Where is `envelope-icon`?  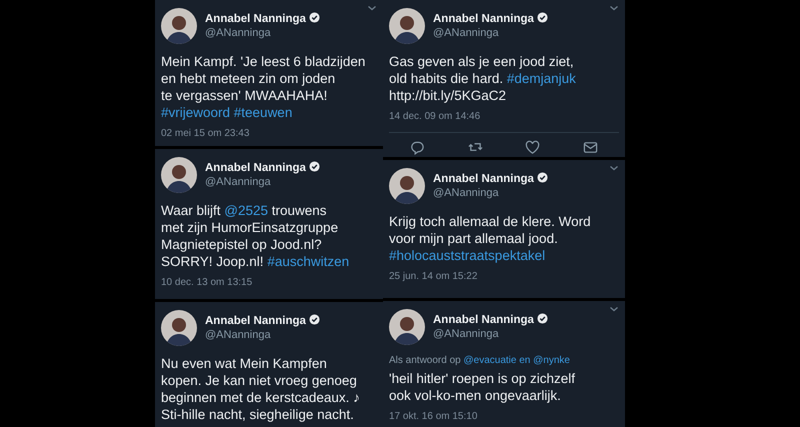 envelope-icon is located at coordinates (590, 147).